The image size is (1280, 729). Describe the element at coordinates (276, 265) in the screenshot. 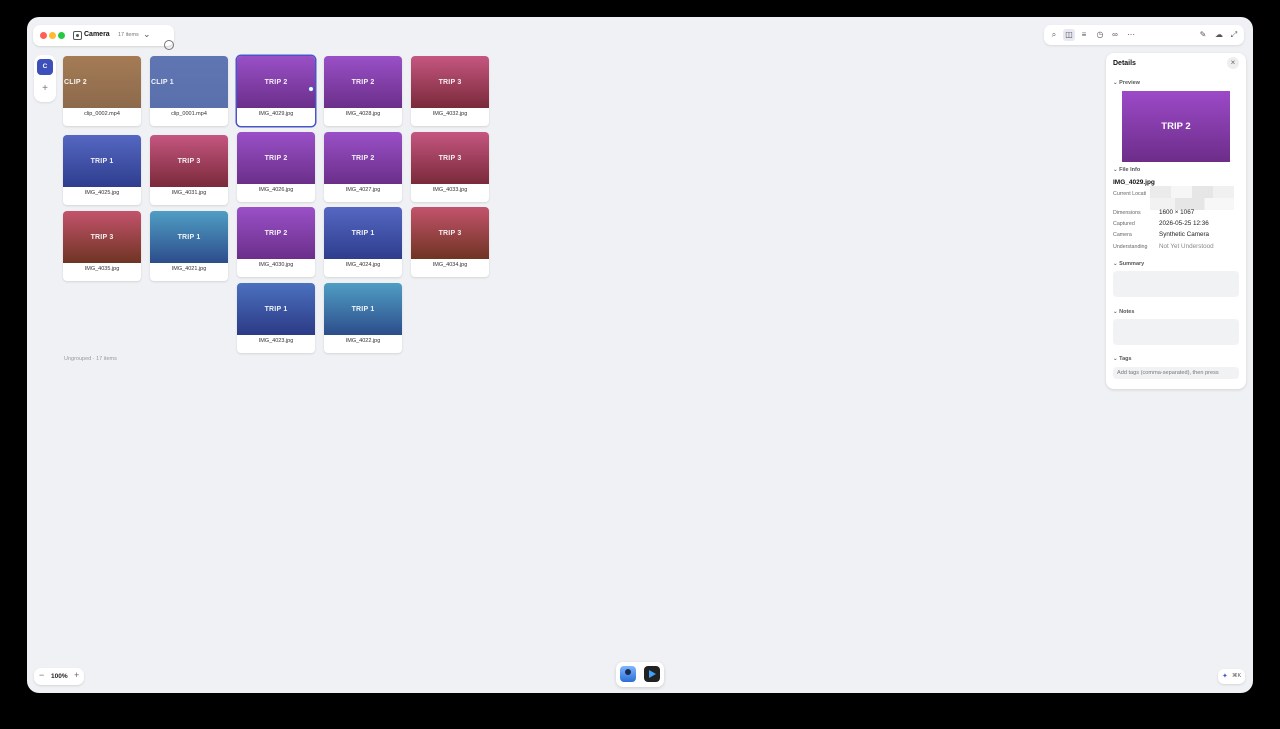

I see `file-name: IMG_4030.jpg` at that location.